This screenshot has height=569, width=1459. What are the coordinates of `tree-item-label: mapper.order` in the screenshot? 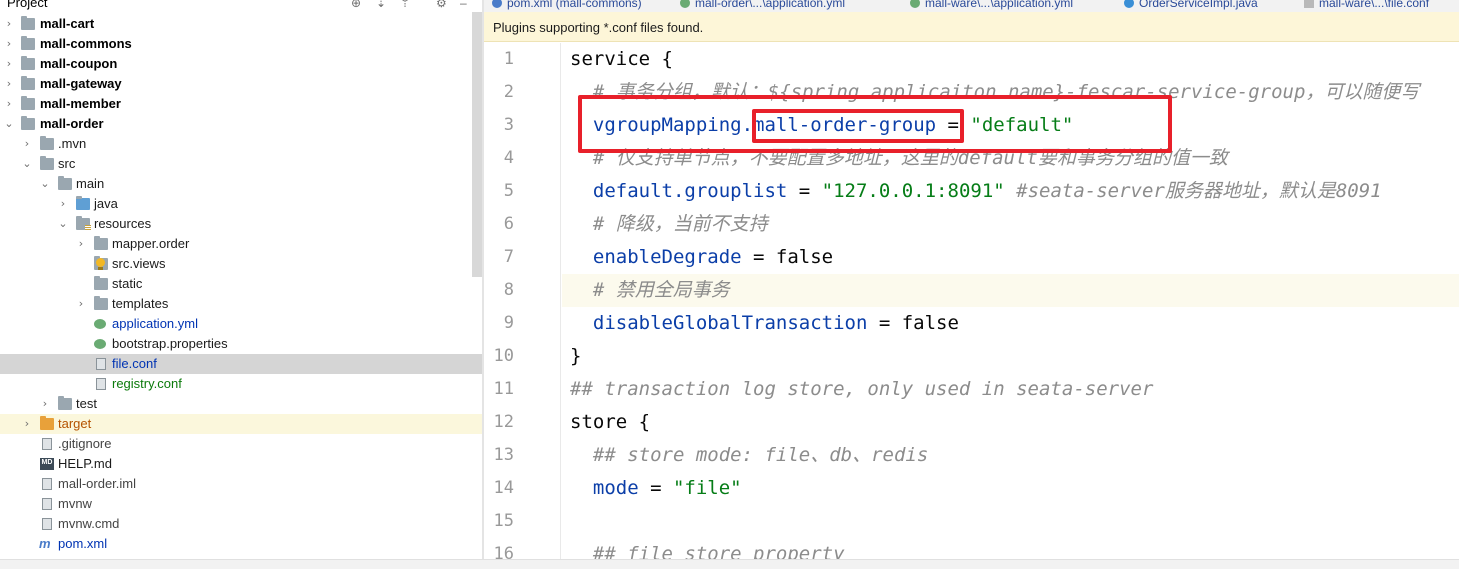 It's located at (151, 243).